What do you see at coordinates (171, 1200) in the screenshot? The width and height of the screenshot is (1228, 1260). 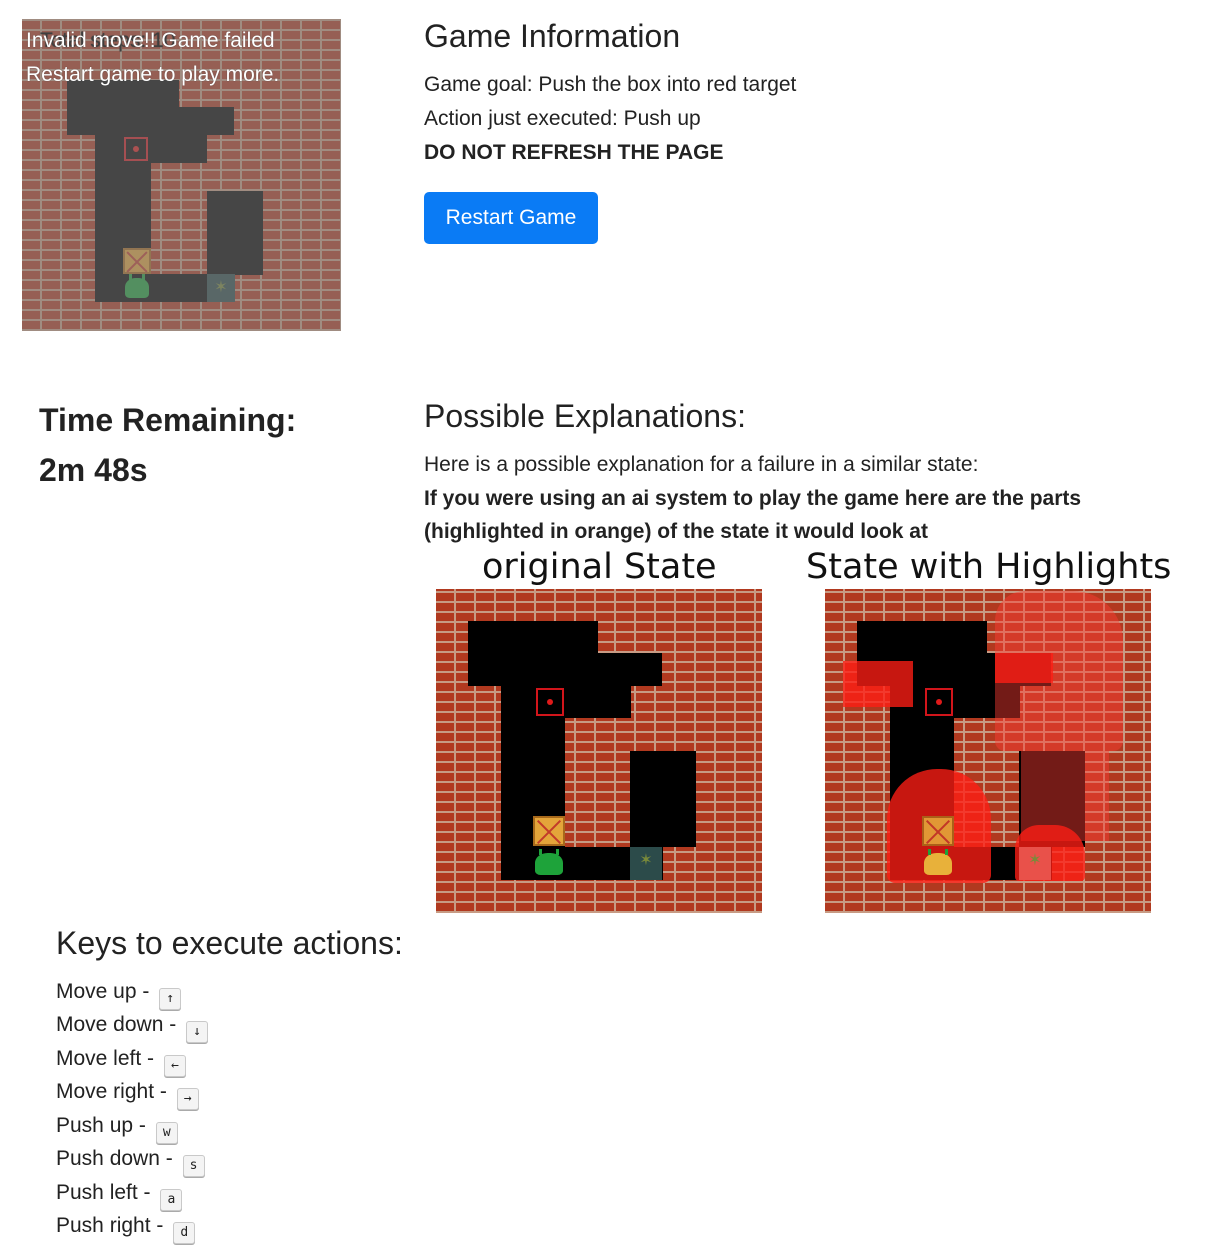 I see `a-key: a` at bounding box center [171, 1200].